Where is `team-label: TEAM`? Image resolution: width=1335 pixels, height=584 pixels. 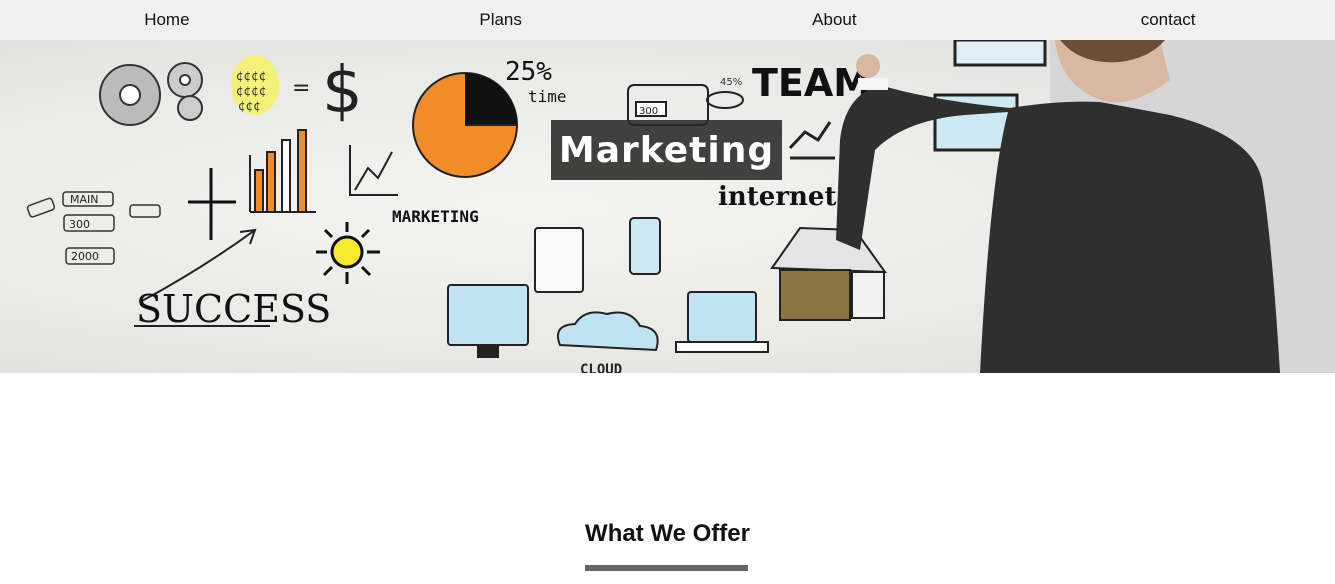
team-label: TEAM is located at coordinates (811, 83).